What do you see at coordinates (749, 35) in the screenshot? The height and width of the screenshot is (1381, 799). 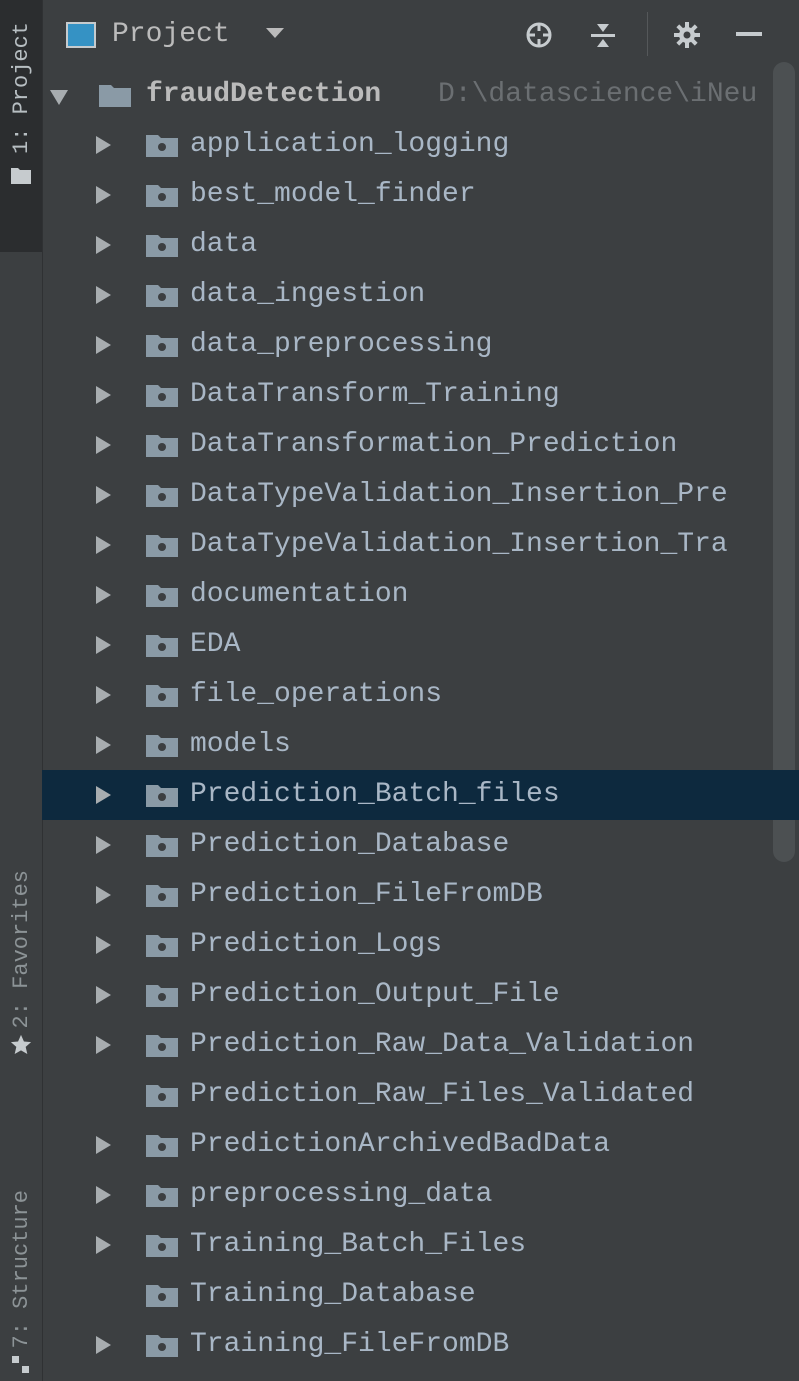 I see `minimize-icon` at bounding box center [749, 35].